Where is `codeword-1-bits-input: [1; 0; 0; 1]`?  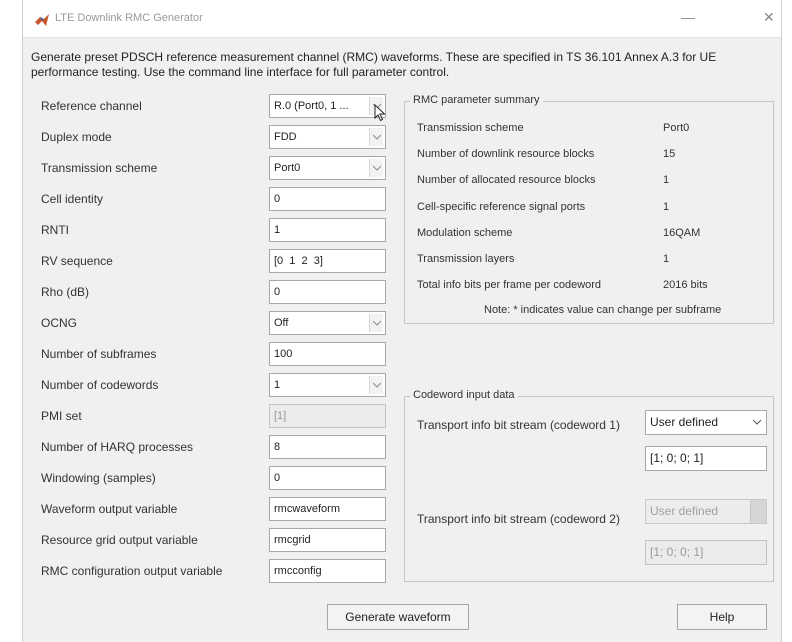
codeword-1-bits-input: [1; 0; 0; 1] is located at coordinates (706, 458).